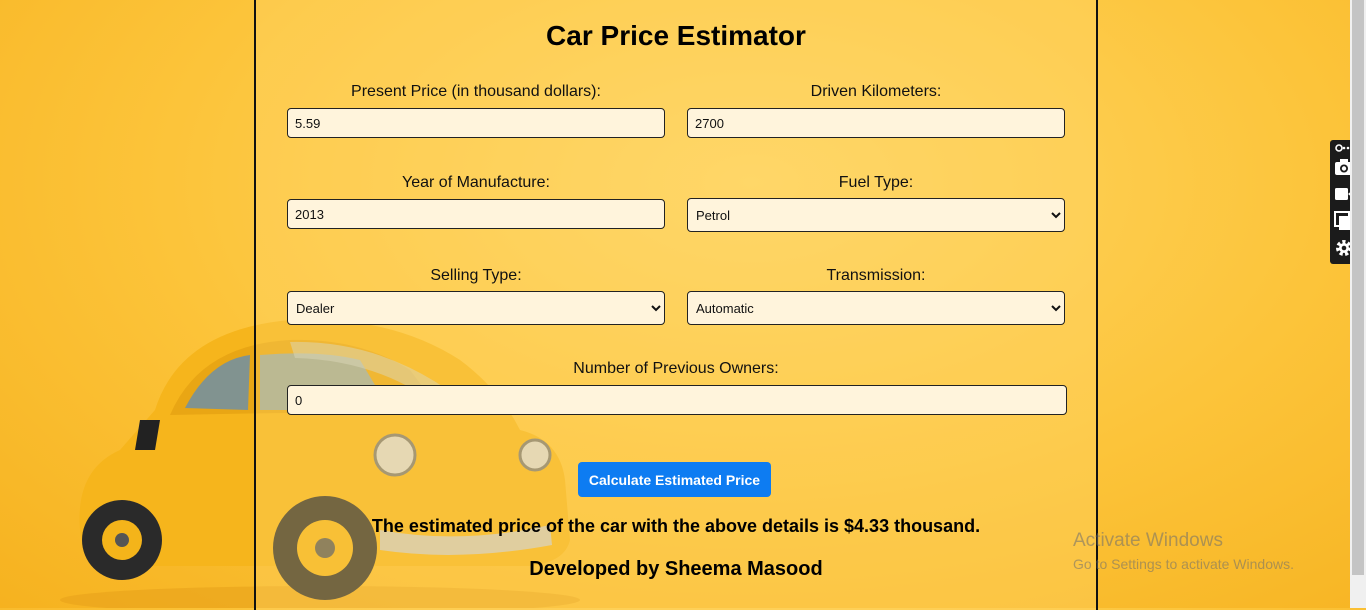 Image resolution: width=1366 pixels, height=610 pixels. Describe the element at coordinates (676, 368) in the screenshot. I see `owners-label: Number of Previous Owners:` at that location.